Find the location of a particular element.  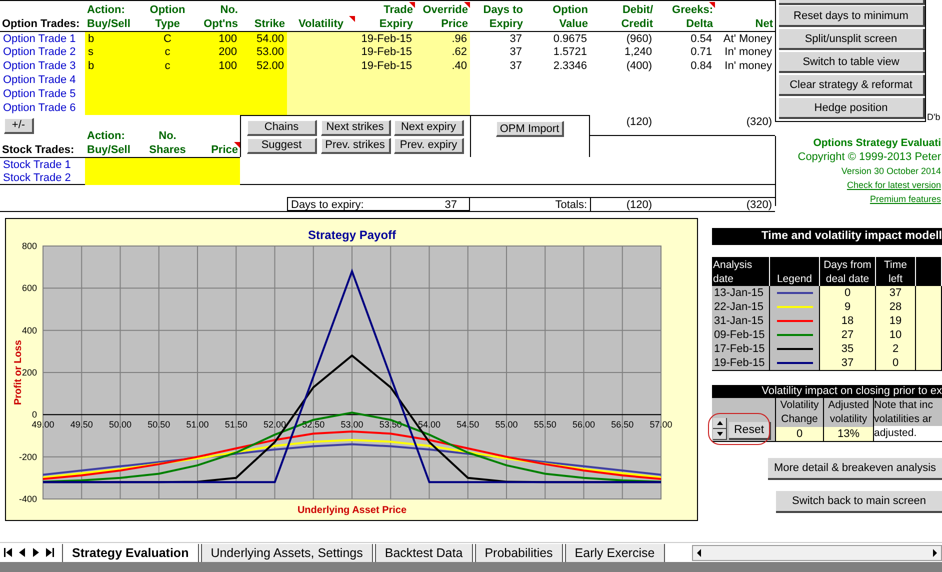

highlight-outline is located at coordinates (739, 429).